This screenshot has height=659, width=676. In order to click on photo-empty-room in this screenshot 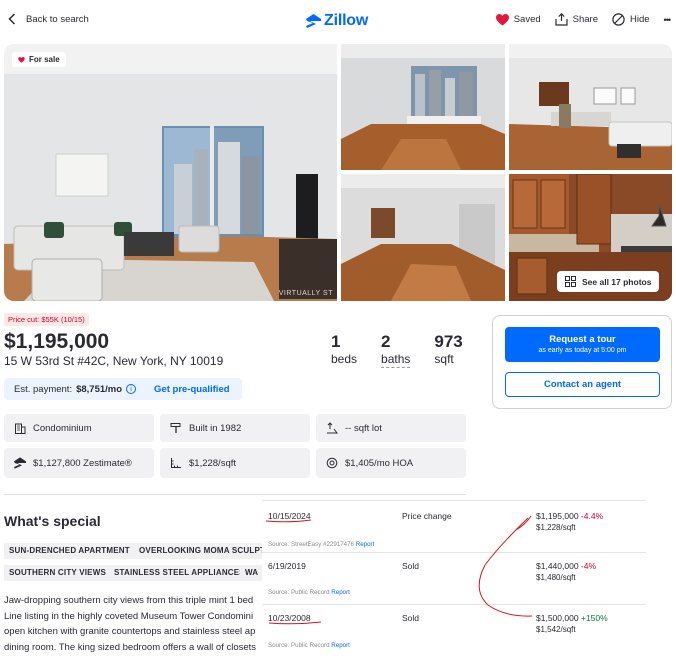, I will do `click(423, 107)`.